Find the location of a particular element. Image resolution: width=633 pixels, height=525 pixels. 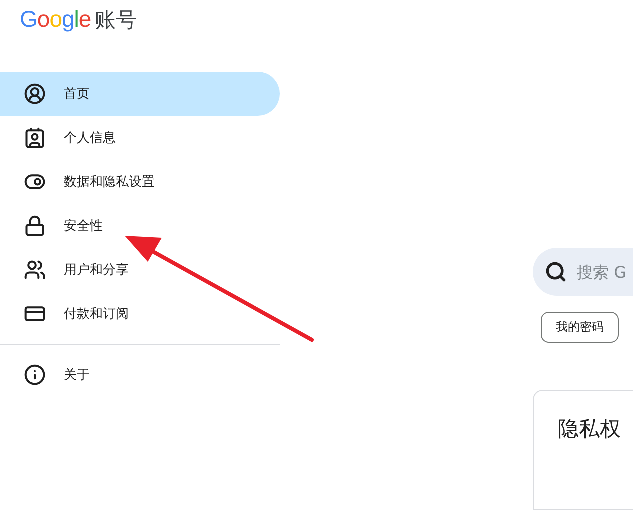

nav-item: 安全性 is located at coordinates (140, 226).